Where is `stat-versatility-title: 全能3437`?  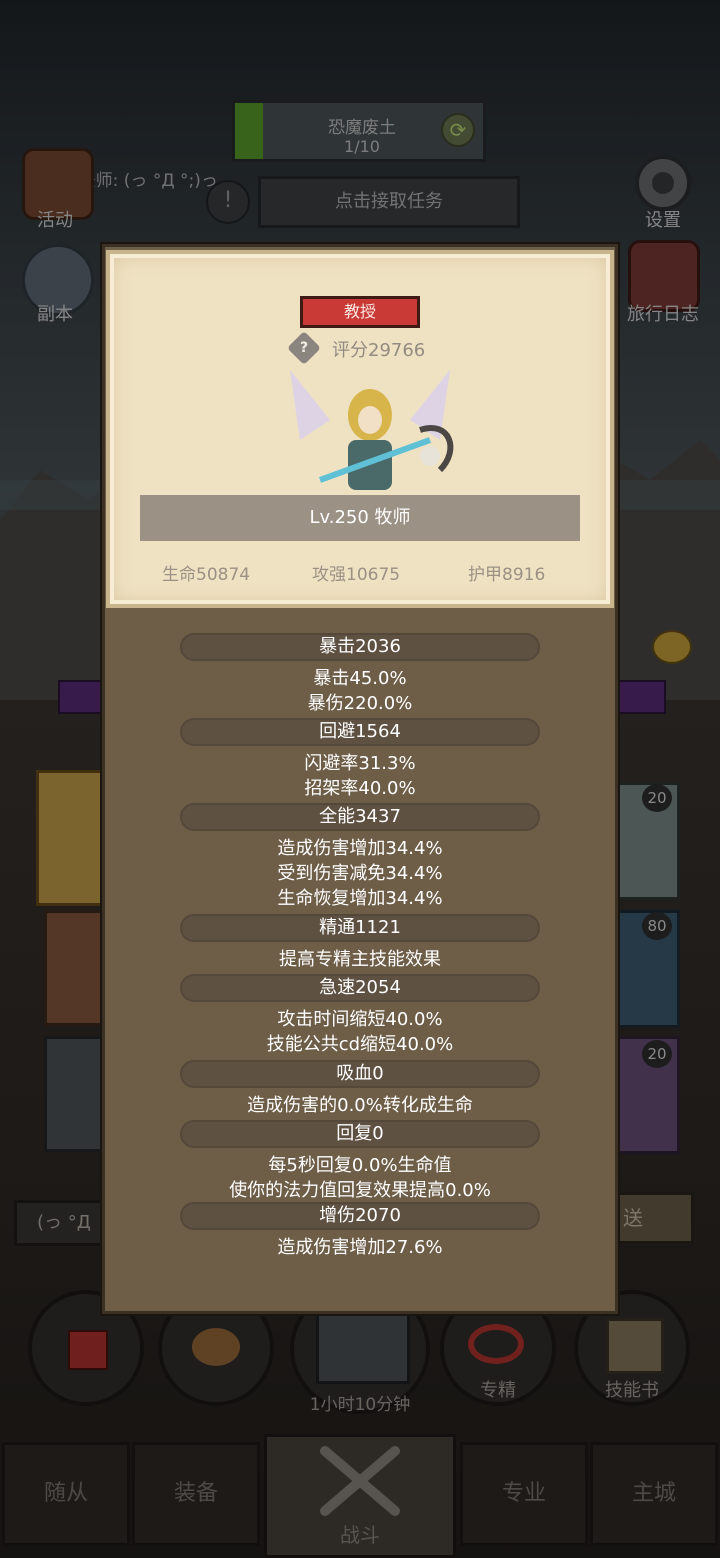
stat-versatility-title: 全能3437 is located at coordinates (360, 817).